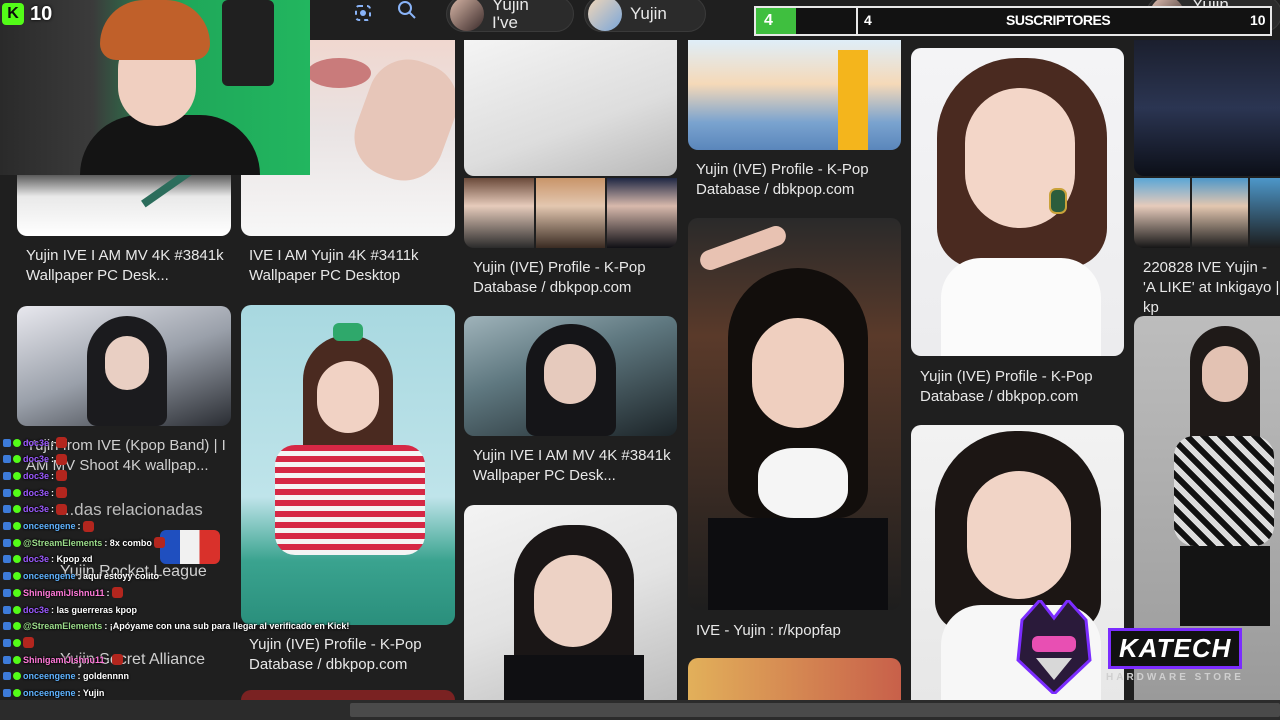 The image size is (1280, 720). I want to click on sub-goal-inner: 4 SUSCRIPTORES 10, so click(1063, 21).